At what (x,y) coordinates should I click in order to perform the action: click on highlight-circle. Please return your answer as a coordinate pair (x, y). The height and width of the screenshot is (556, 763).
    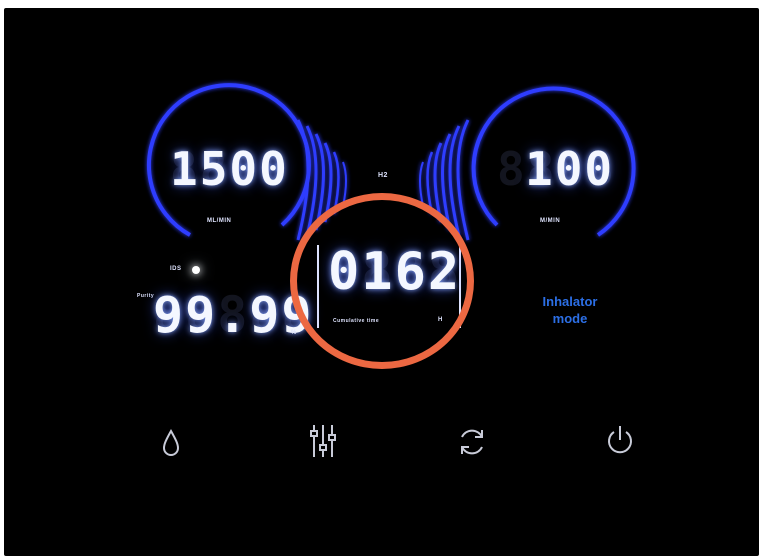
    Looking at the image, I should click on (382, 281).